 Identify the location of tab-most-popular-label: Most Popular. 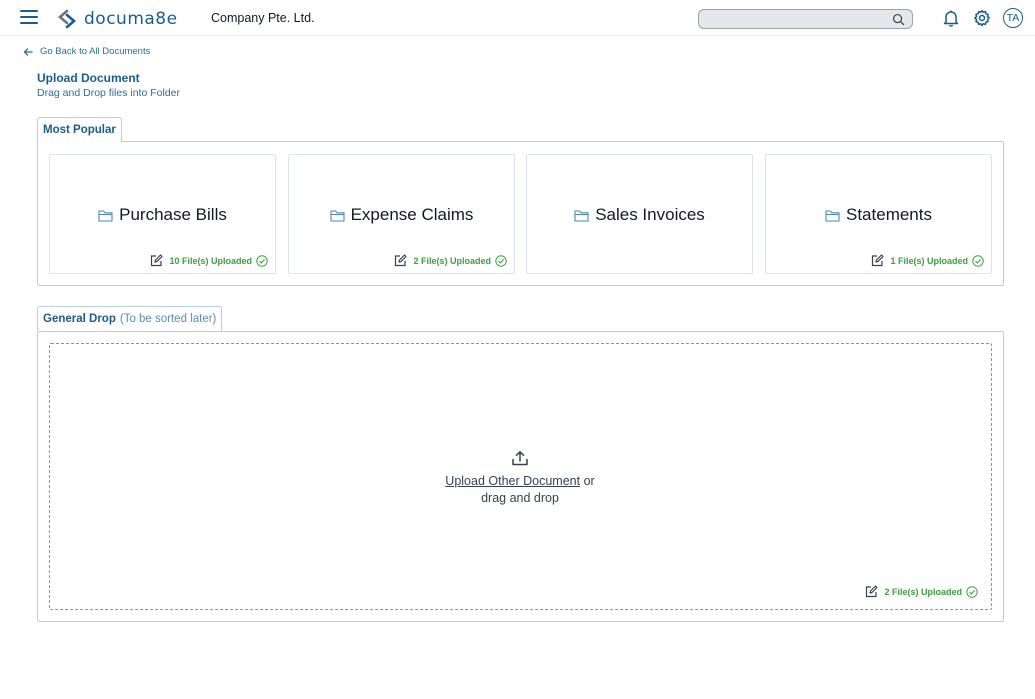
(79, 130).